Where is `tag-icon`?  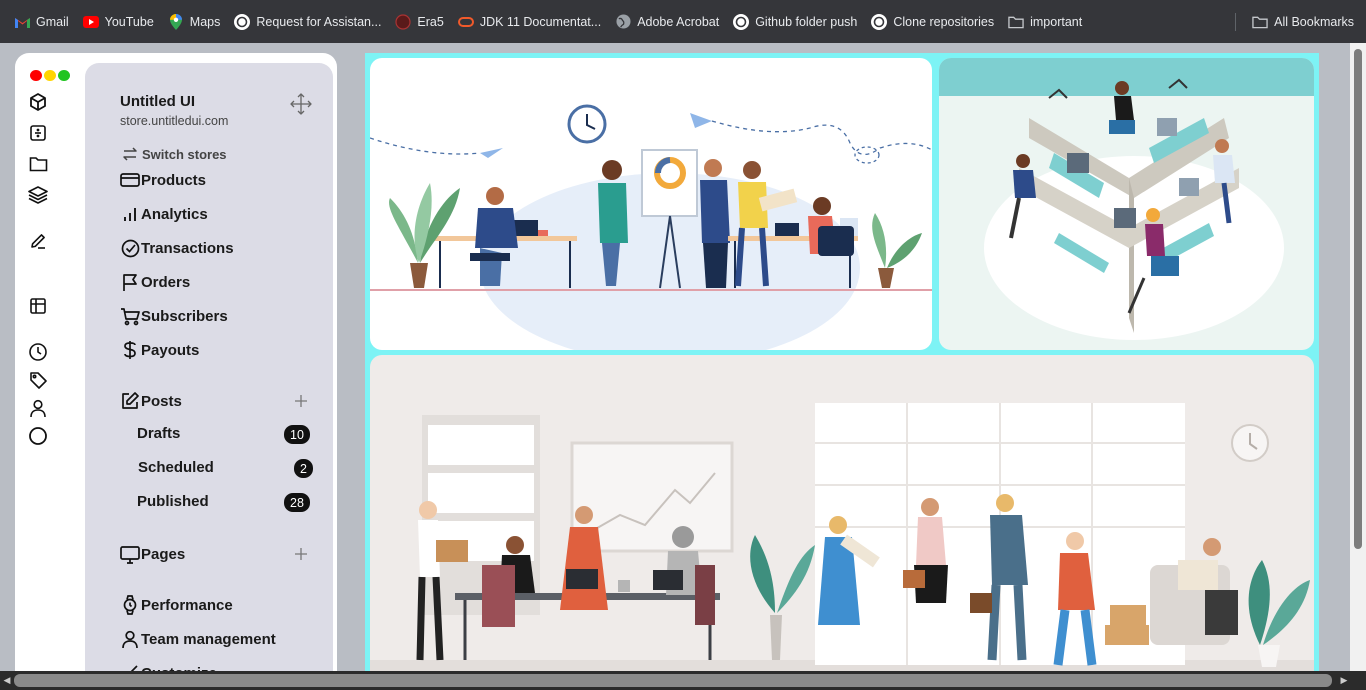 tag-icon is located at coordinates (38, 380).